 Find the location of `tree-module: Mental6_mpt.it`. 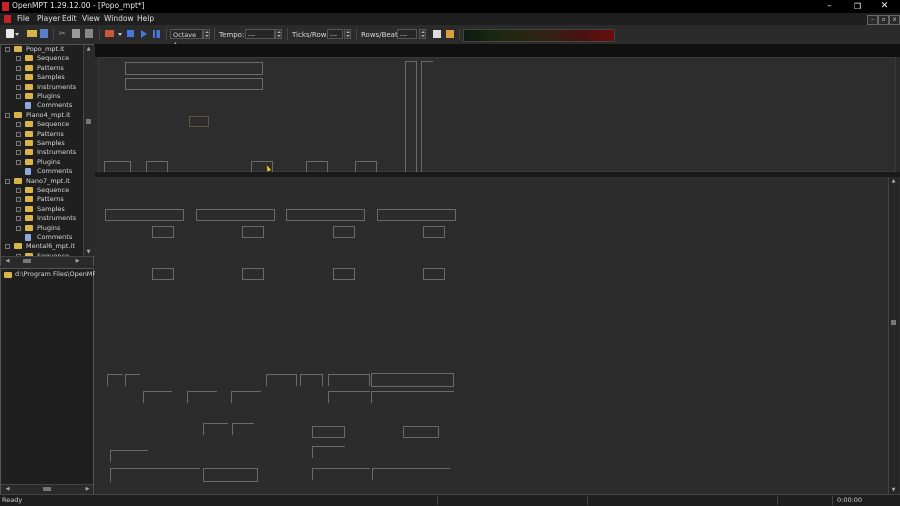

tree-module: Mental6_mpt.it is located at coordinates (42, 246).